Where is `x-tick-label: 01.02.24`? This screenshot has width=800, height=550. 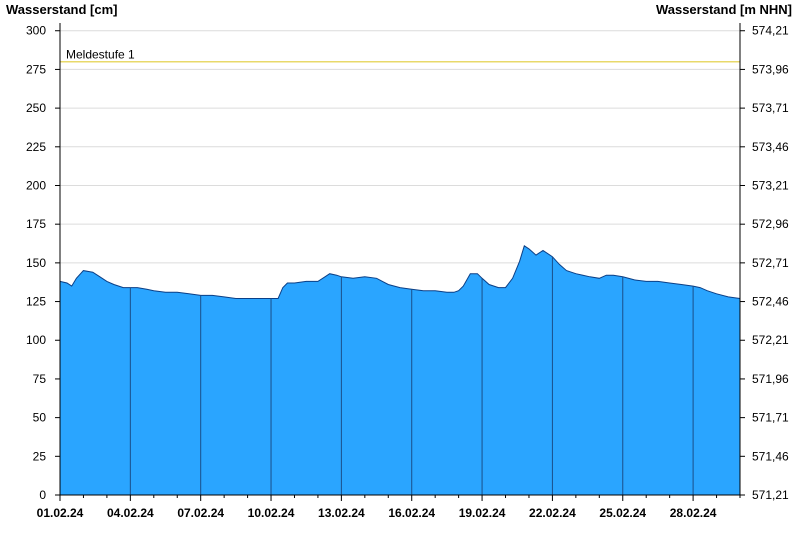 x-tick-label: 01.02.24 is located at coordinates (60, 513).